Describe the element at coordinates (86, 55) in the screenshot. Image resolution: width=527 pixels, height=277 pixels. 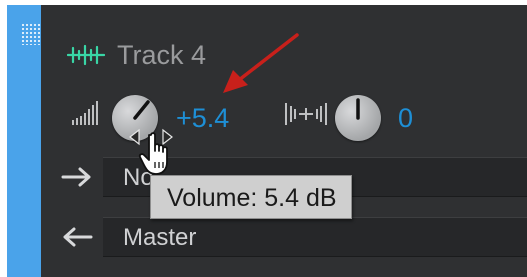
I see `audio-waveform-icon` at that location.